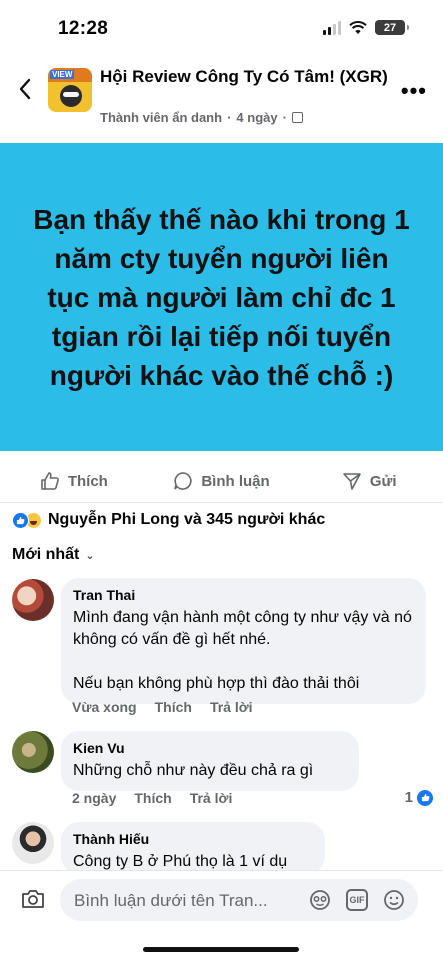  I want to click on wifi-icon, so click(358, 27).